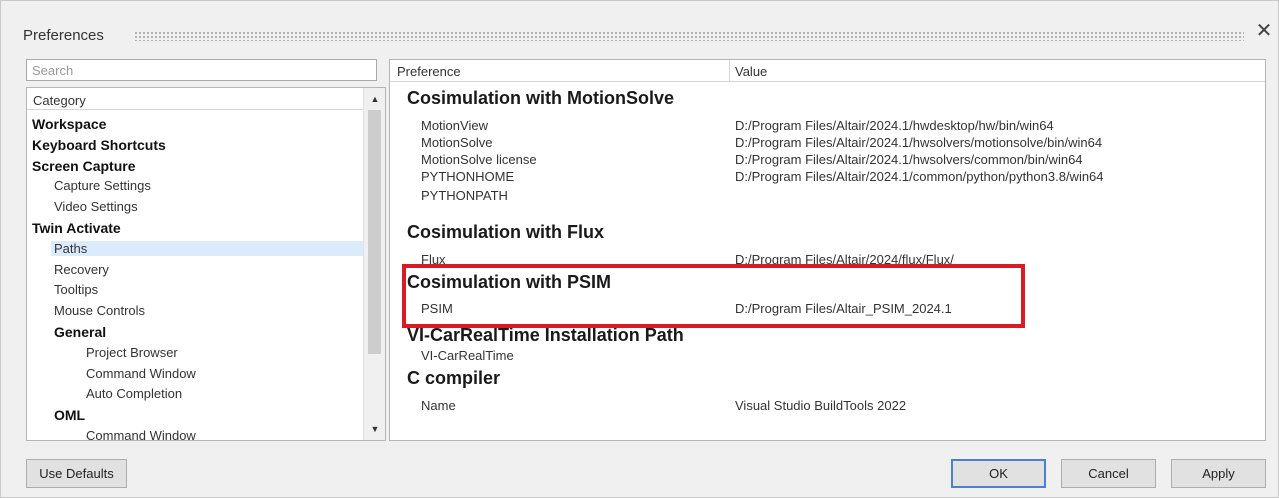 The width and height of the screenshot is (1279, 498). I want to click on cancel-label: Cancel, so click(1108, 473).